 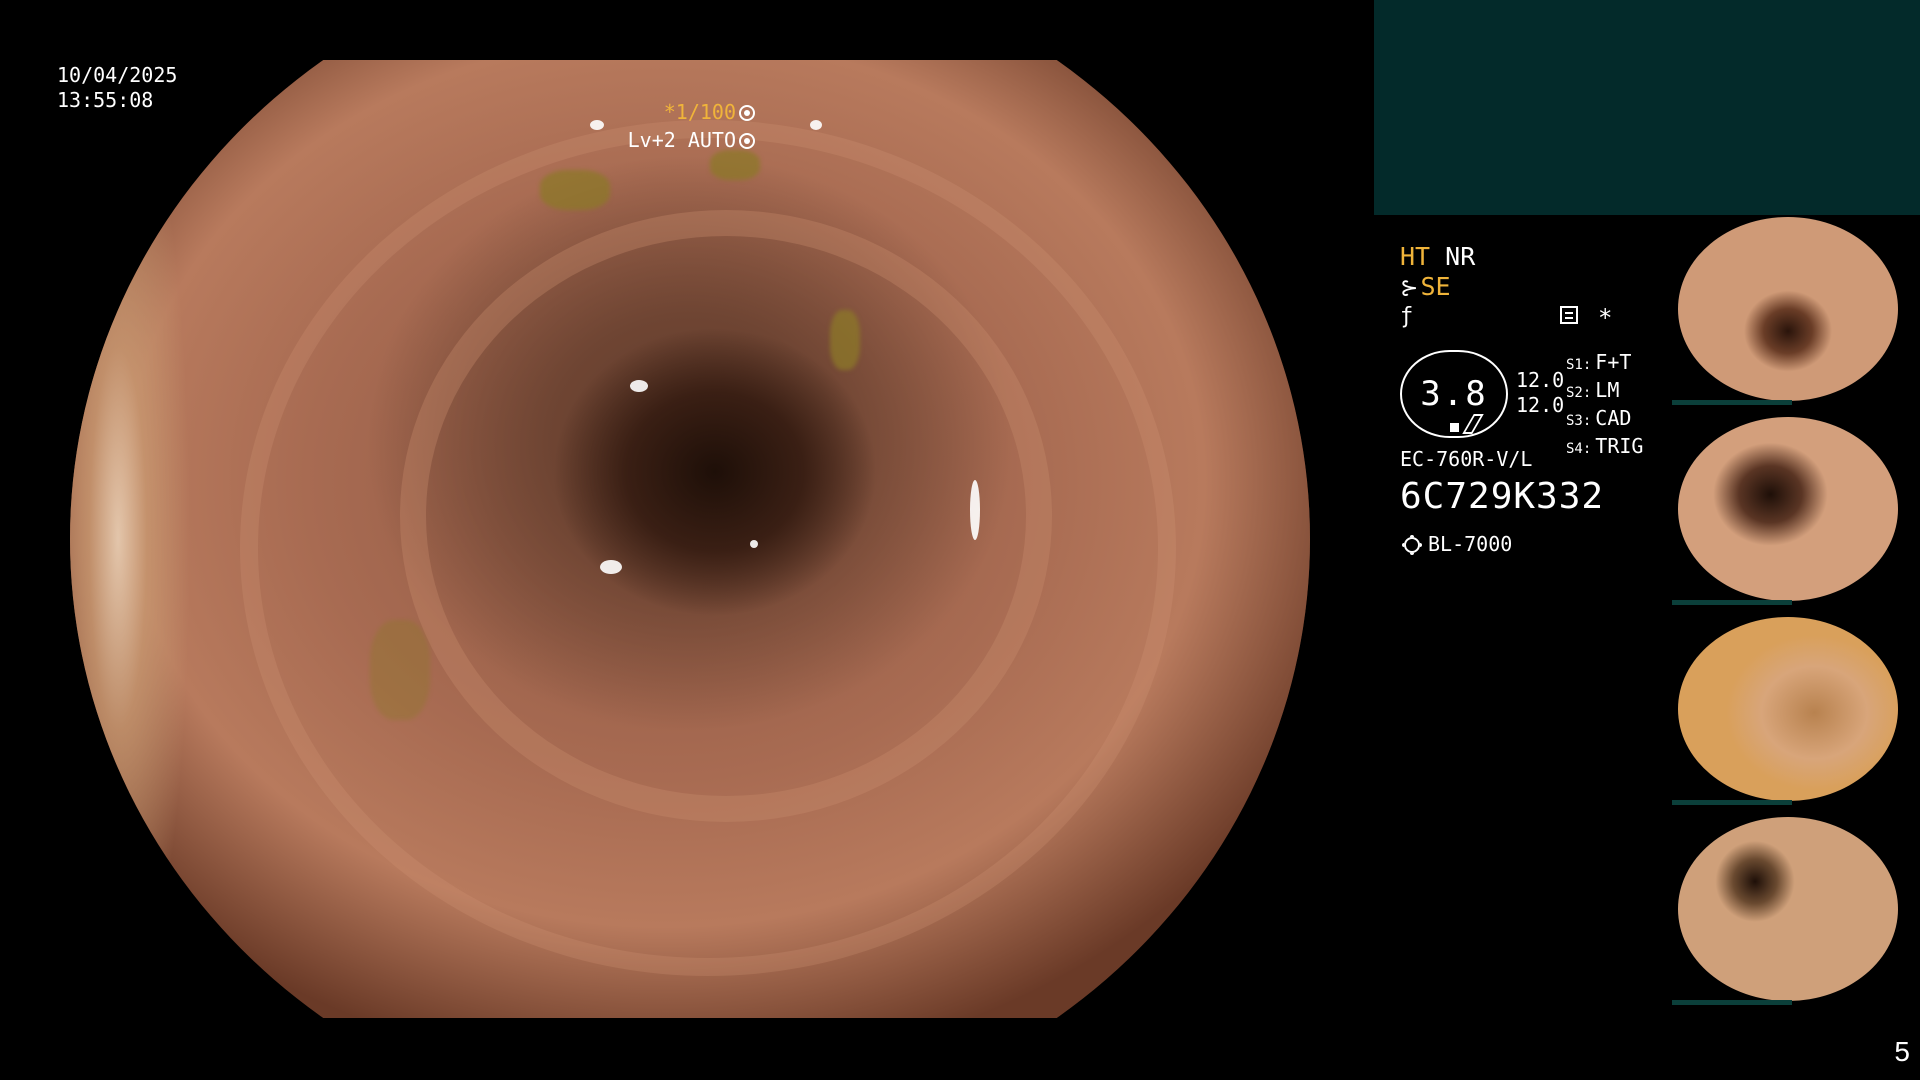 What do you see at coordinates (1647, 107) in the screenshot?
I see `info-header-box` at bounding box center [1647, 107].